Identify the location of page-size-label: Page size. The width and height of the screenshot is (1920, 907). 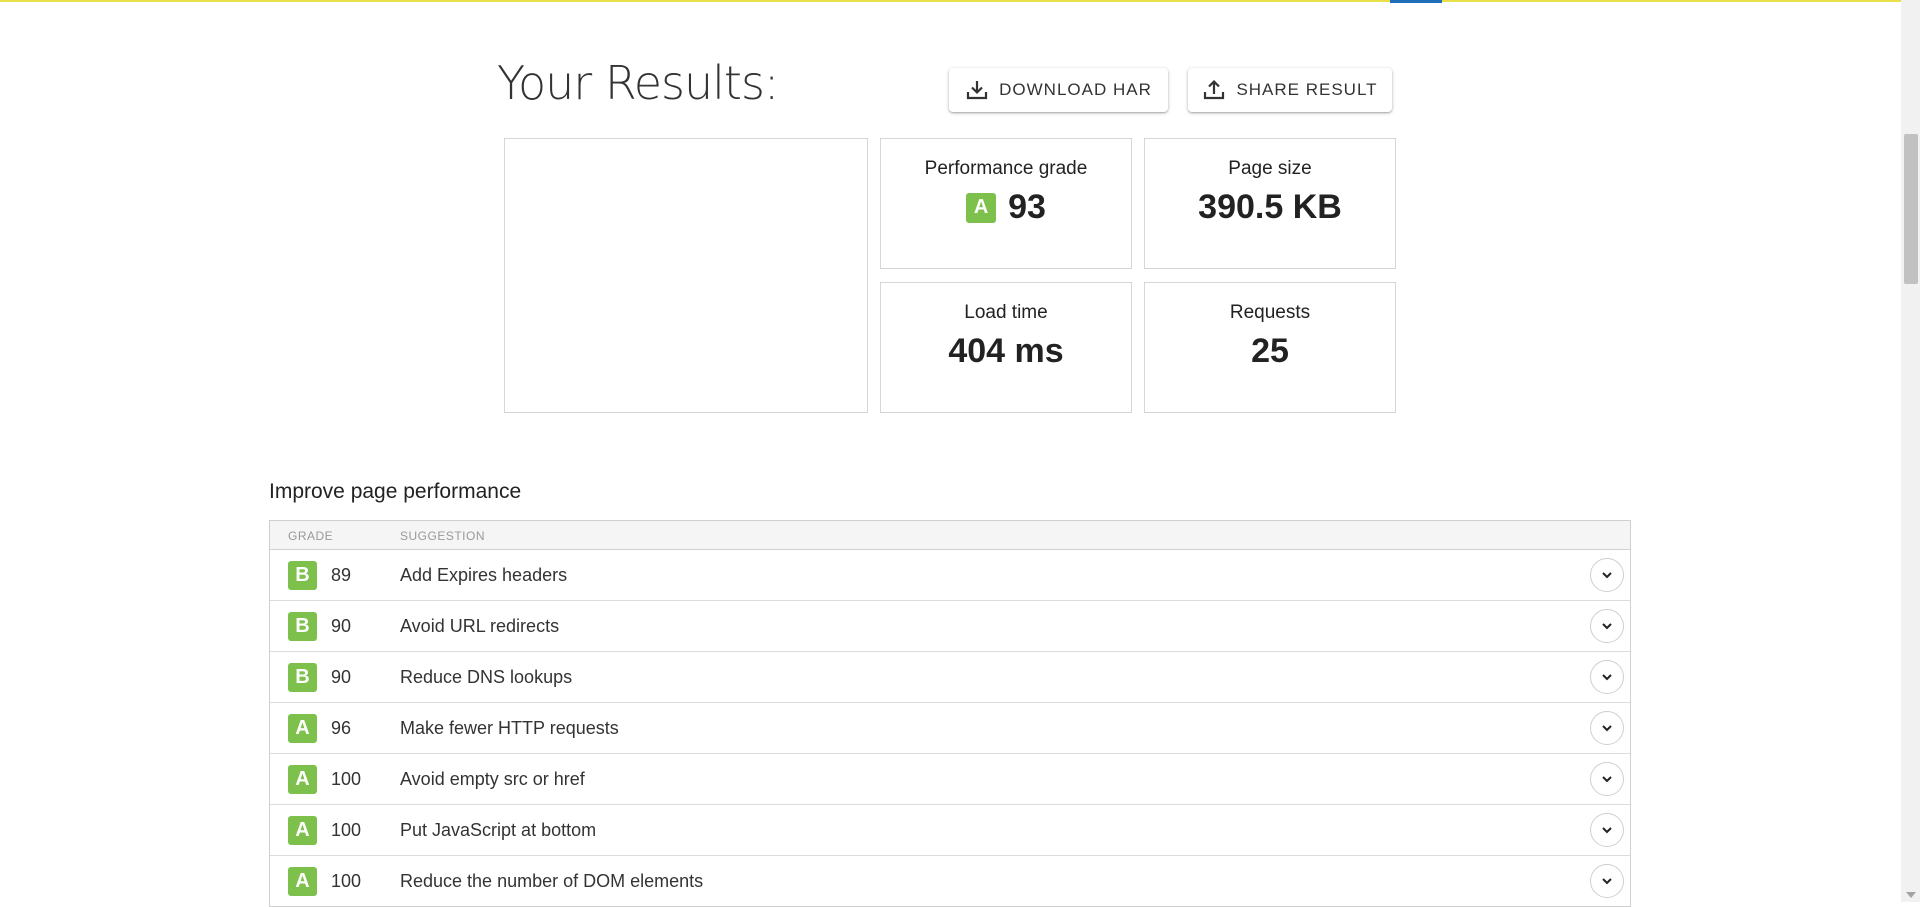
(1270, 168).